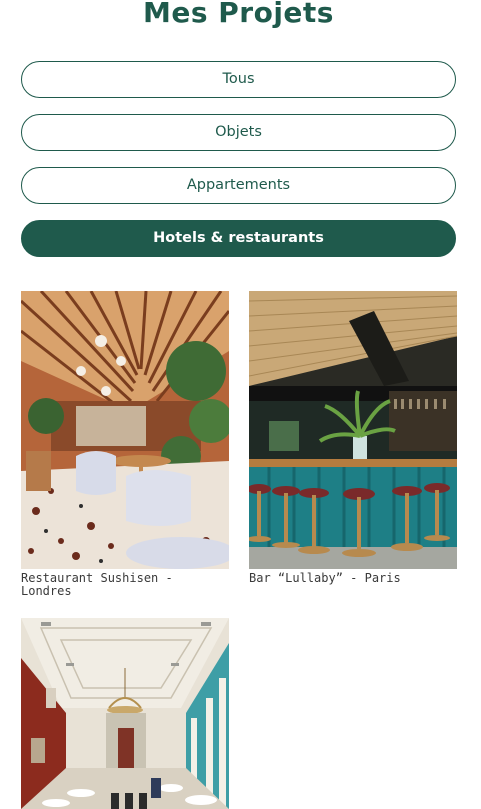  Describe the element at coordinates (238, 14) in the screenshot. I see `page-title: Mes Projets` at that location.